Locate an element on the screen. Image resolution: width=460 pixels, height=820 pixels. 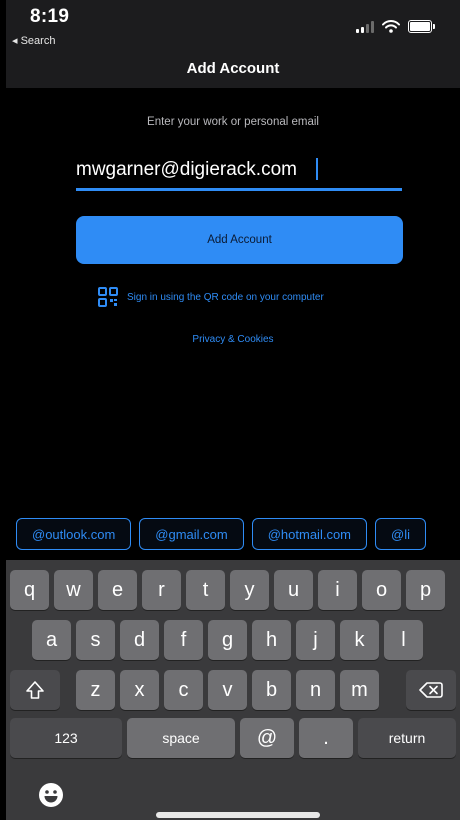
status-icons is located at coordinates (395, 26).